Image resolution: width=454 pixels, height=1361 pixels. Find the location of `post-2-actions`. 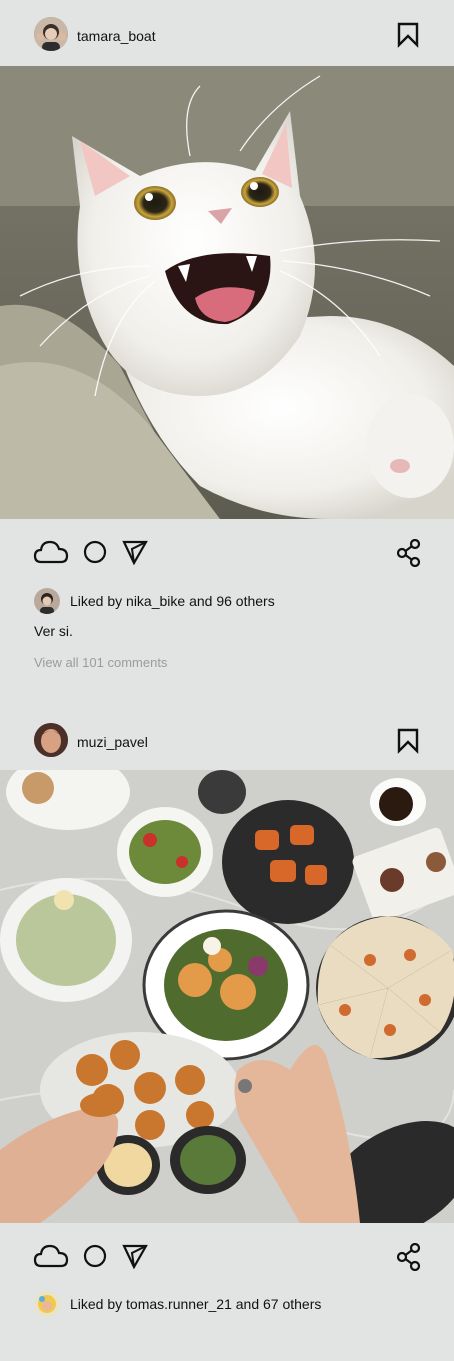

post-2-actions is located at coordinates (227, 1254).